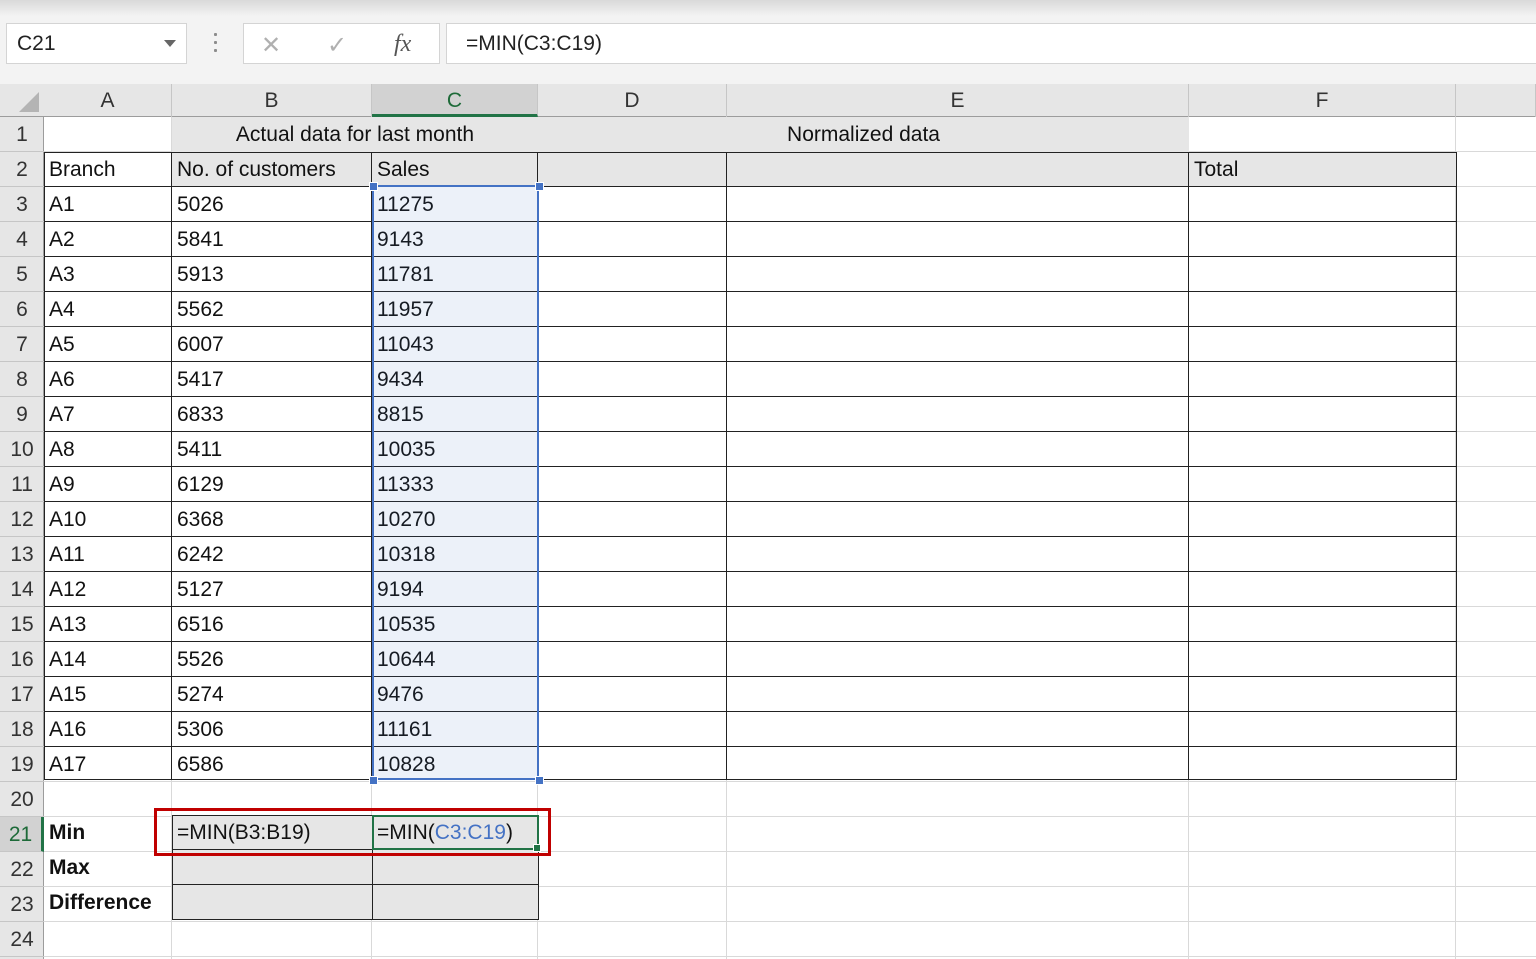 Image resolution: width=1536 pixels, height=959 pixels. I want to click on row-header-4: 4, so click(22, 239).